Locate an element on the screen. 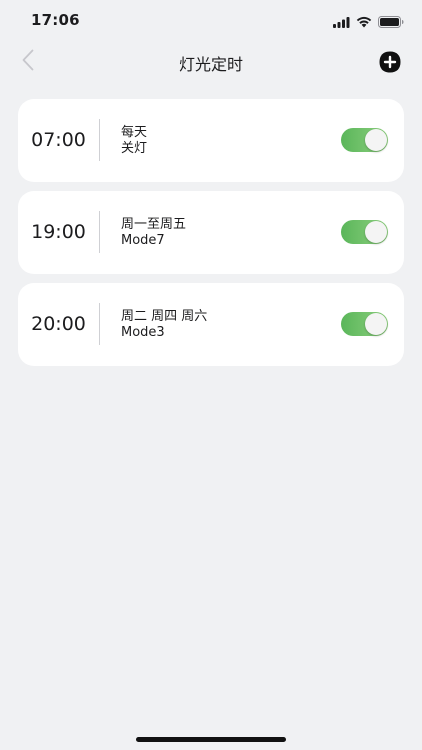 This screenshot has width=422, height=750. status-time: 17:06 is located at coordinates (55, 20).